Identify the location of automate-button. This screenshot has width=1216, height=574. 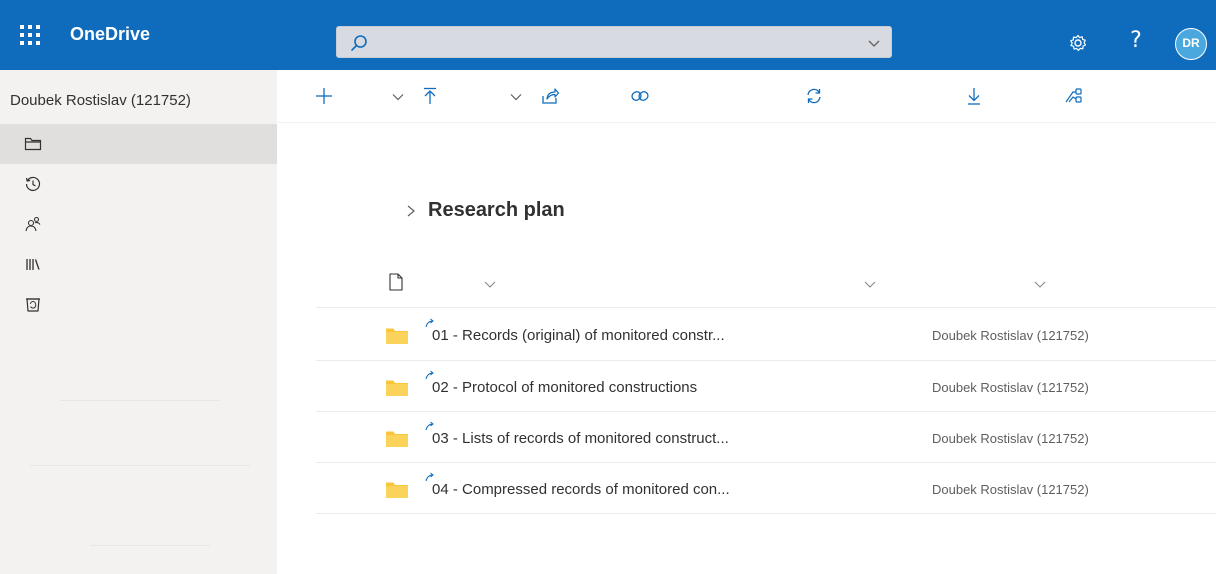
(1074, 96).